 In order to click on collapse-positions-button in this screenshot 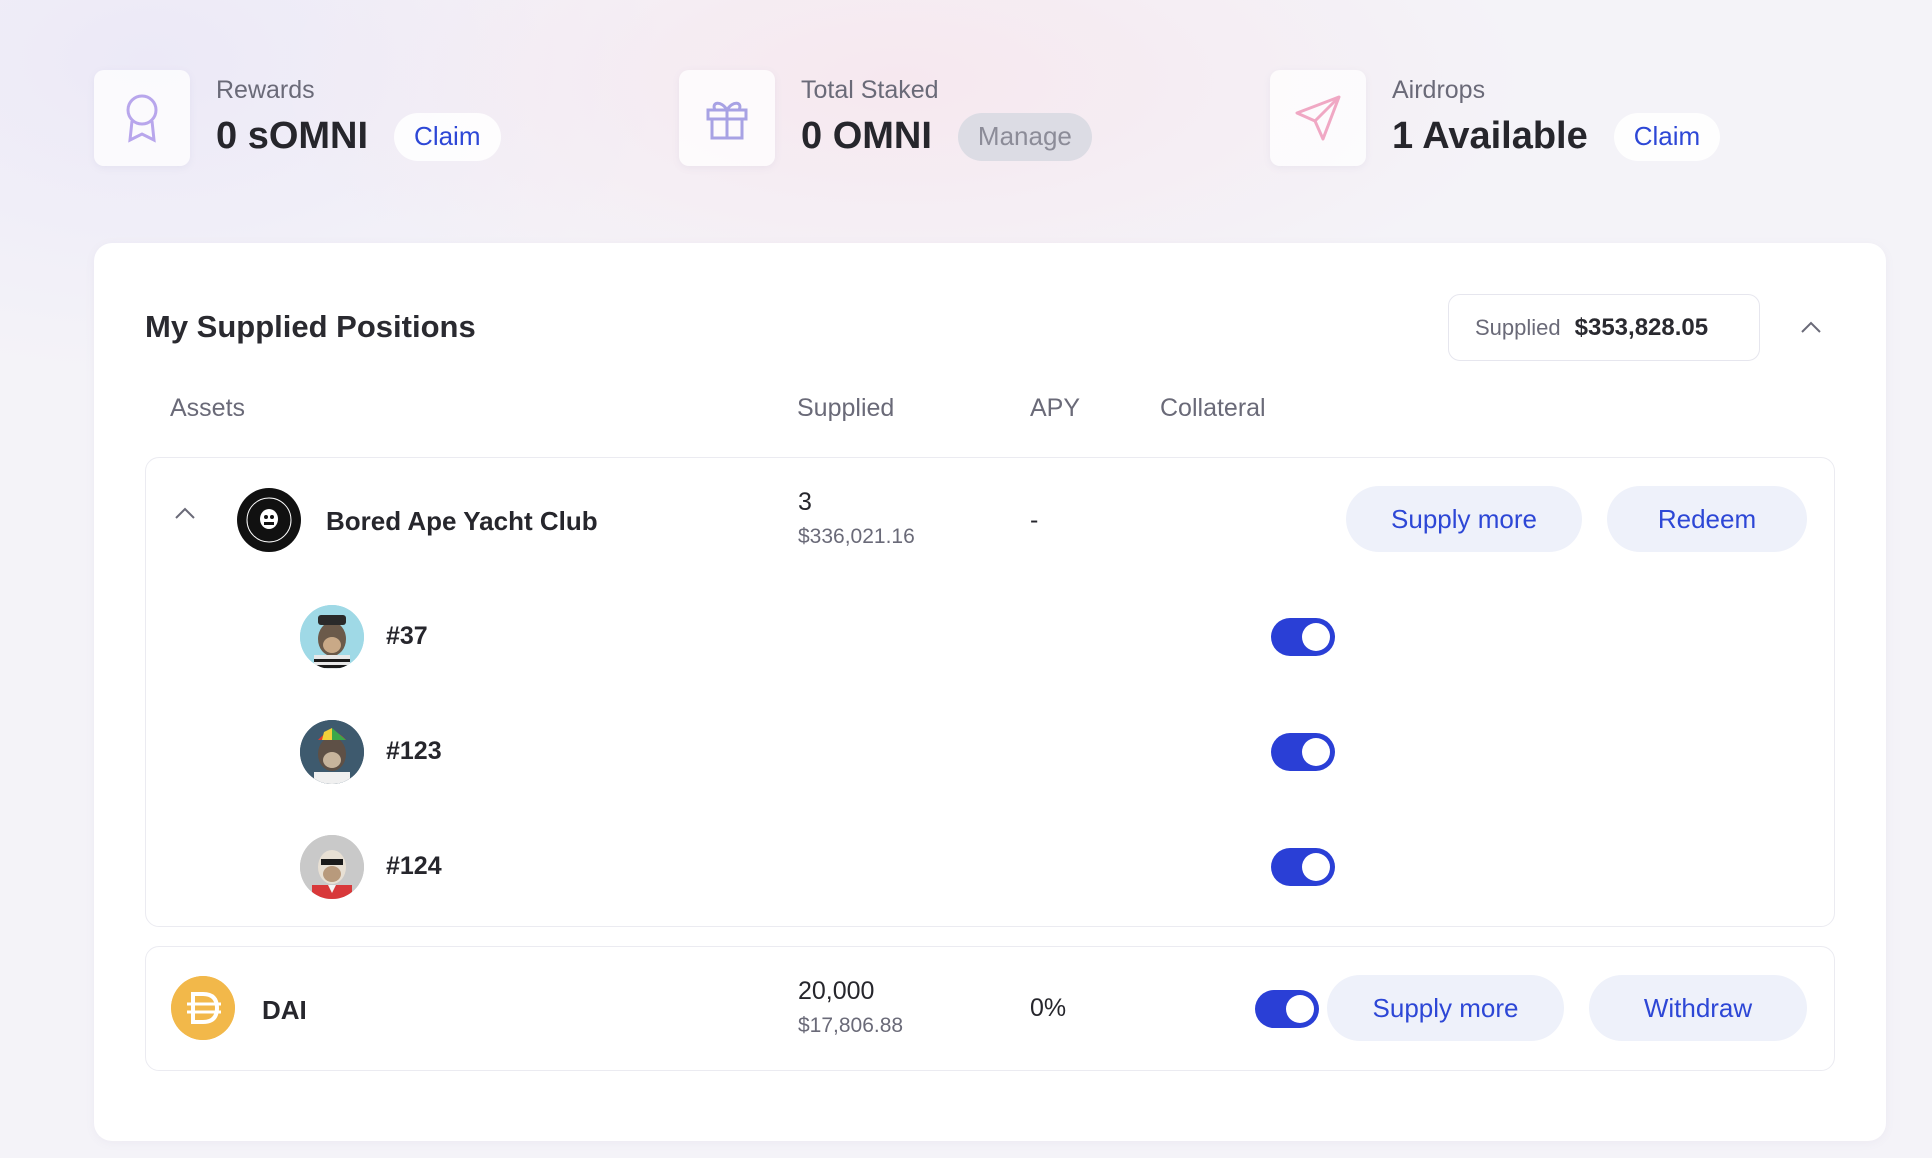, I will do `click(1811, 327)`.